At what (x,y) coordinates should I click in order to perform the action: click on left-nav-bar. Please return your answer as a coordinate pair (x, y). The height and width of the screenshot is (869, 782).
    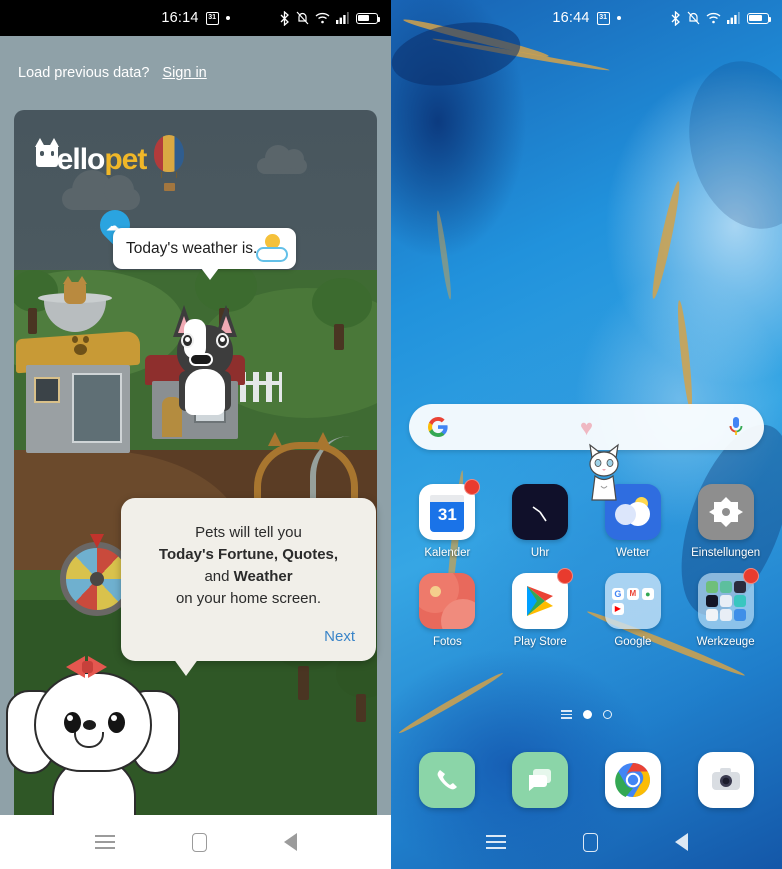
    Looking at the image, I should click on (195, 842).